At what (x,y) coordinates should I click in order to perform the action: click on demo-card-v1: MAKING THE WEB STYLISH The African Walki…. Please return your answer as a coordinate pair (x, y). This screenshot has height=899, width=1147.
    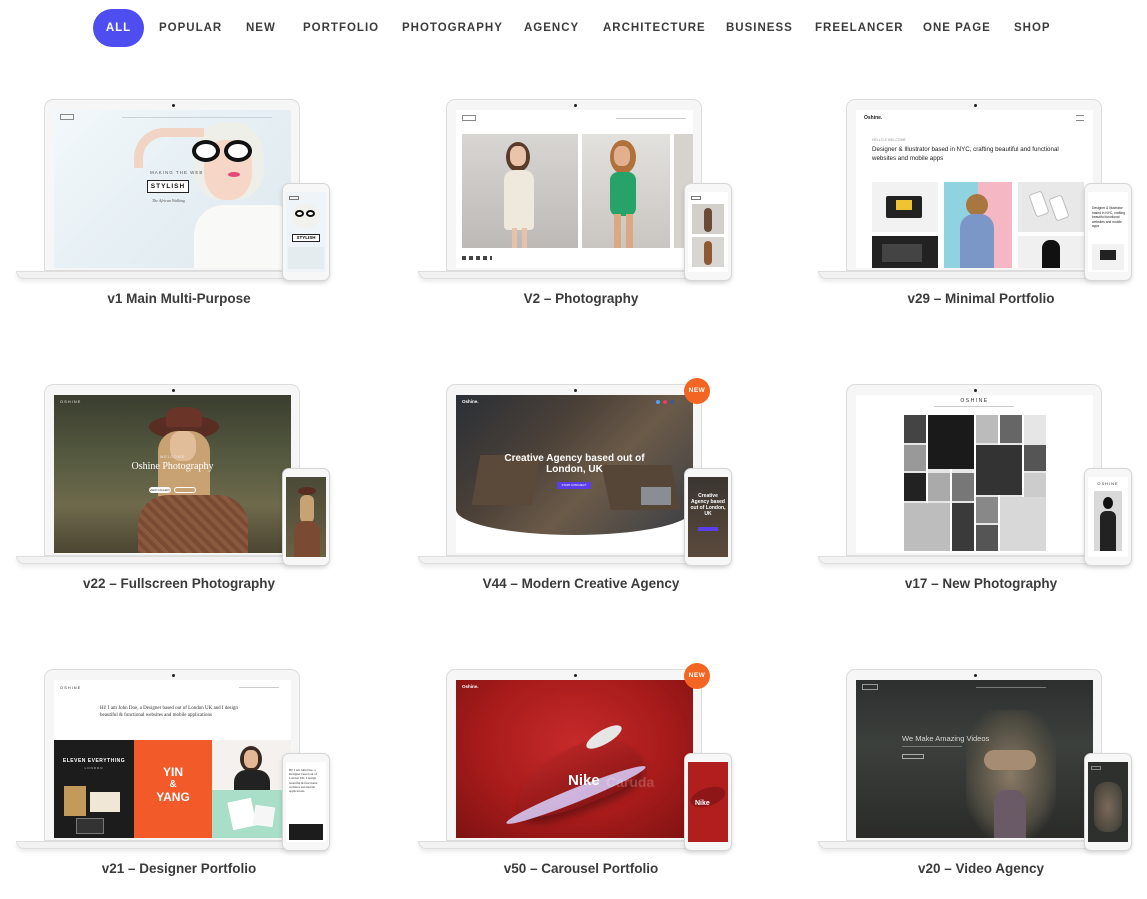
    Looking at the image, I should click on (186, 214).